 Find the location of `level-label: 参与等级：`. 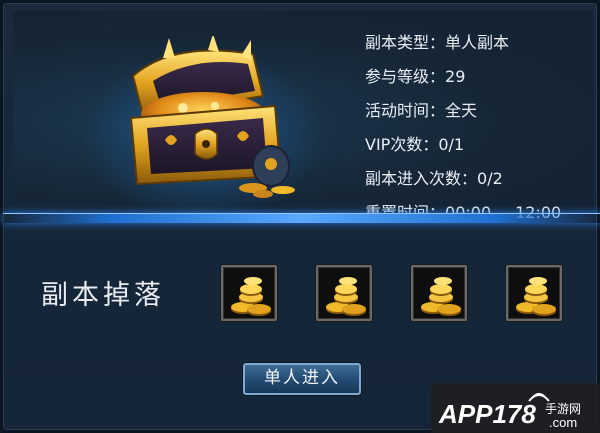

level-label: 参与等级： is located at coordinates (405, 76).